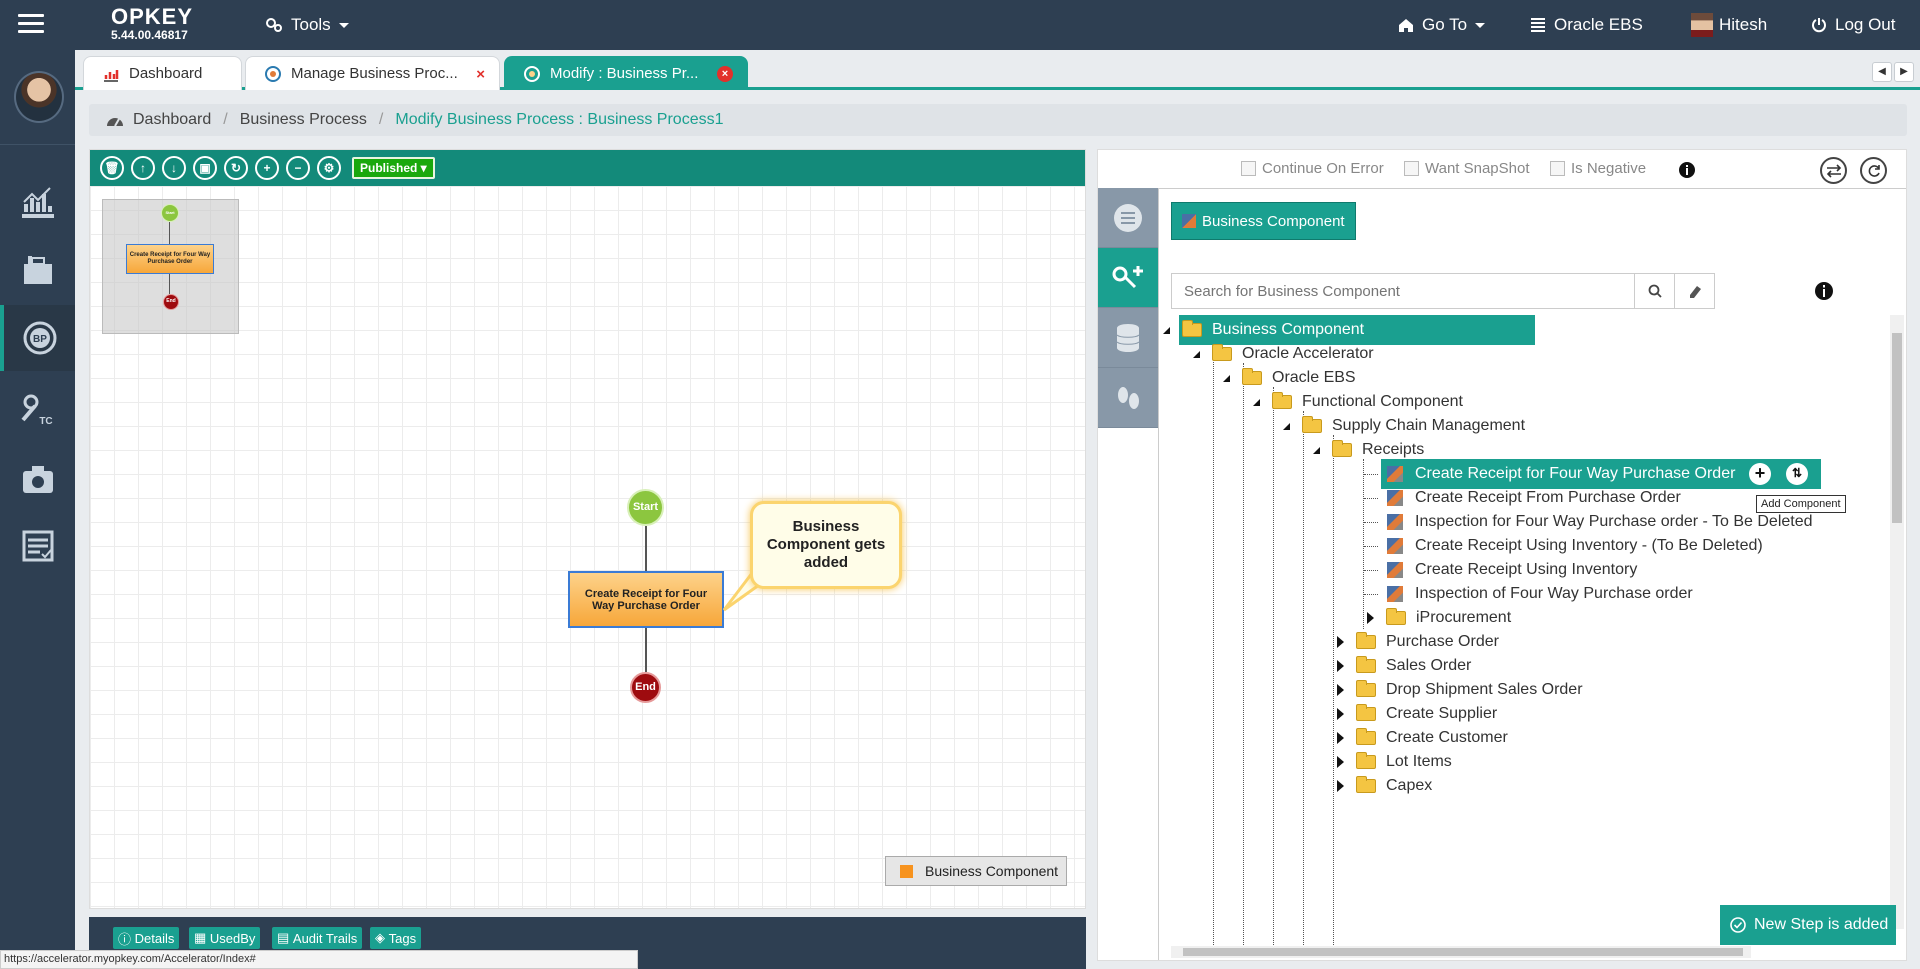 The image size is (1920, 969). Describe the element at coordinates (37, 410) in the screenshot. I see `sidebar-item-testcase: TC` at that location.